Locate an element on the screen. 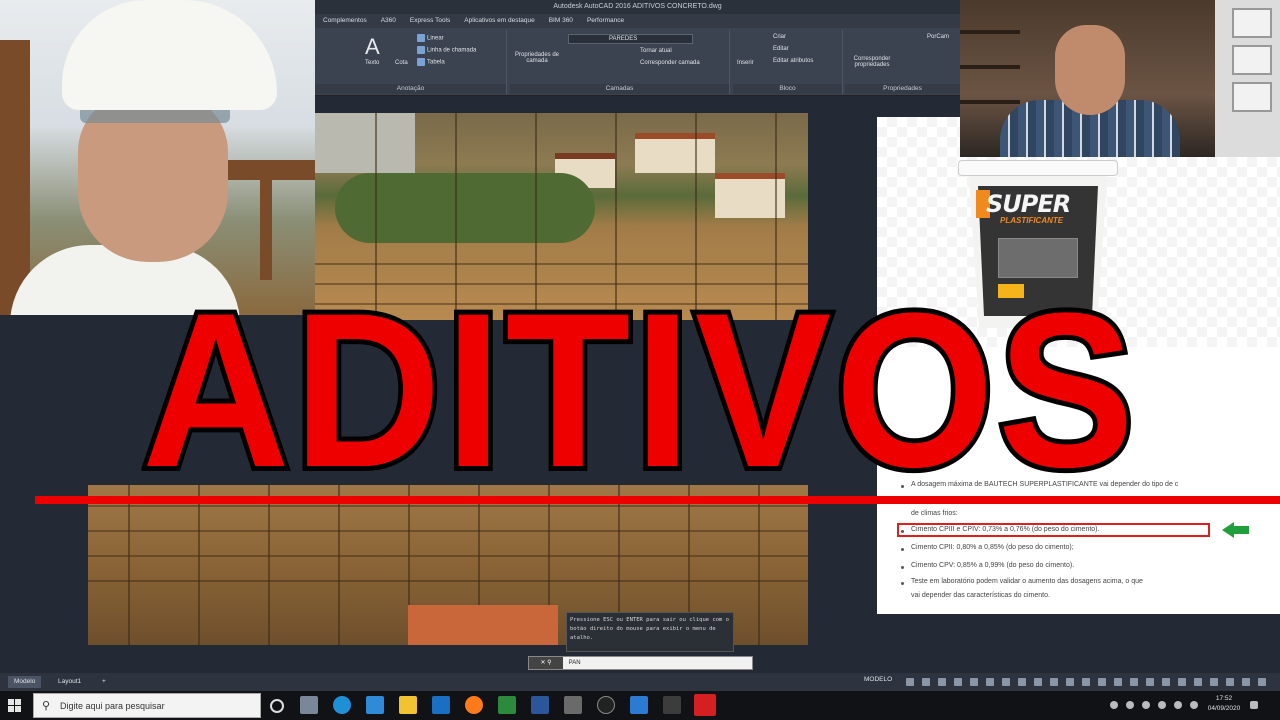 This screenshot has width=1280, height=720. leader-icon is located at coordinates (421, 50).